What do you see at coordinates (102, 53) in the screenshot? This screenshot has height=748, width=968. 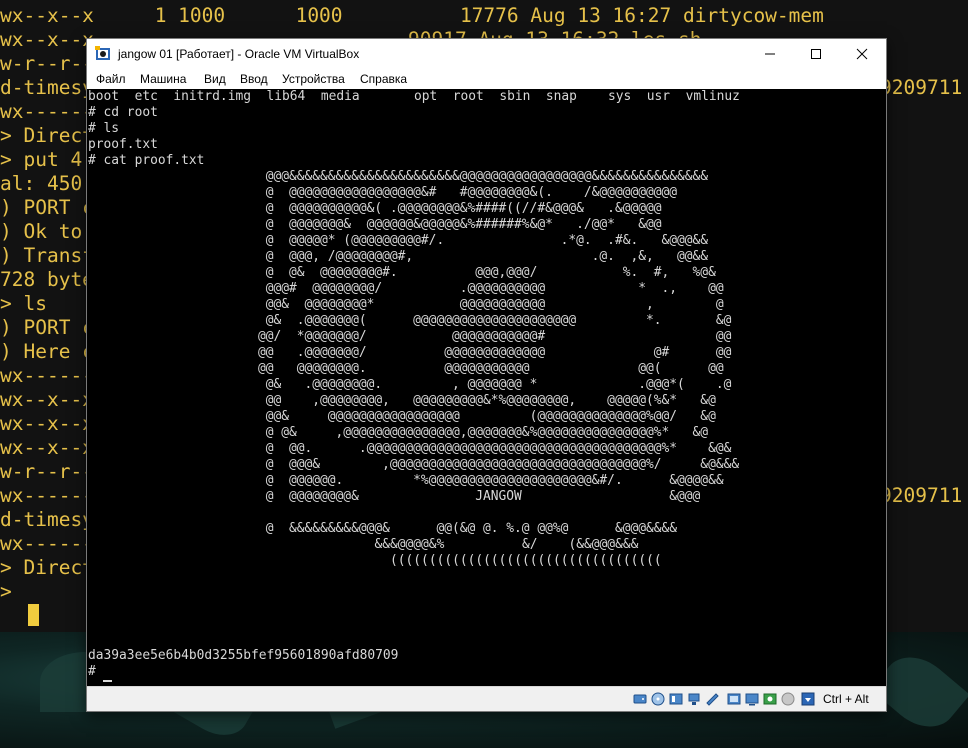 I see `virtualbox-app-icon` at bounding box center [102, 53].